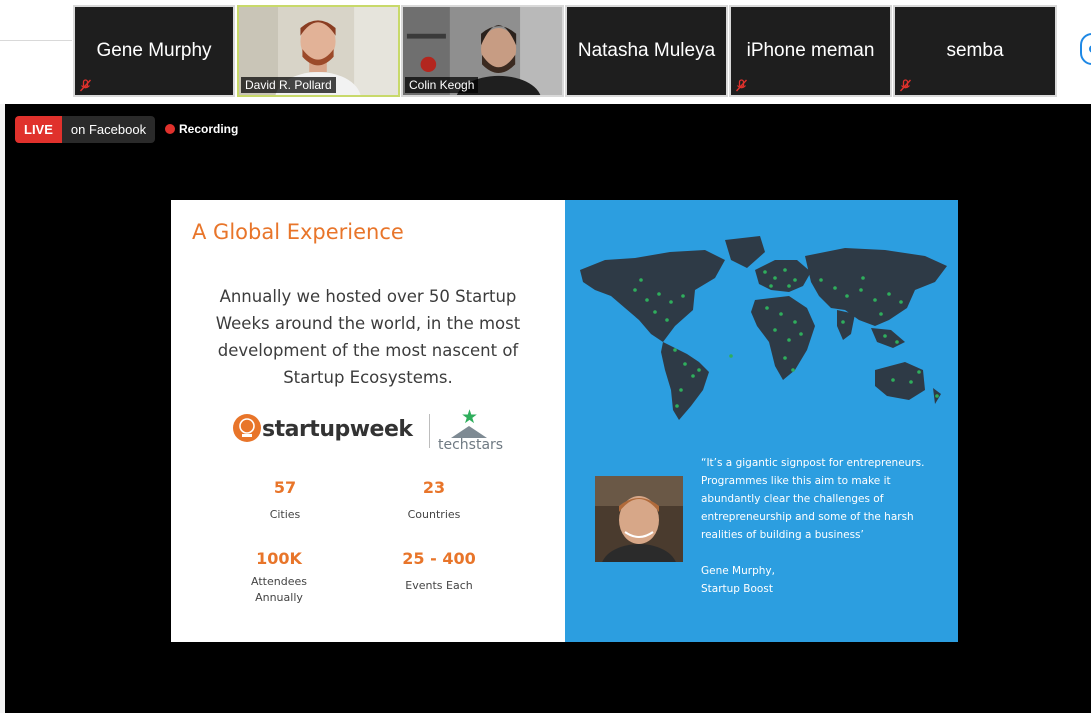  I want to click on body-line: Annually we hosted over 50 Startup, so click(368, 296).